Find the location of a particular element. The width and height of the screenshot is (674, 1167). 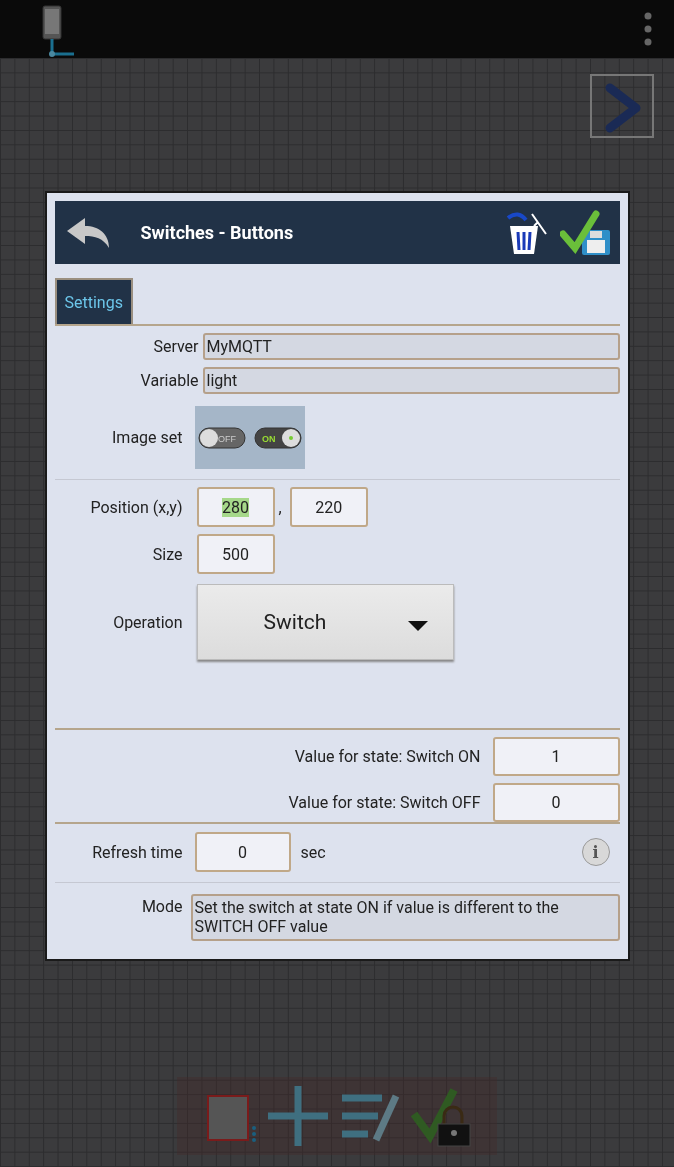

field-label: Value for state: Switch OFF is located at coordinates (384, 802).